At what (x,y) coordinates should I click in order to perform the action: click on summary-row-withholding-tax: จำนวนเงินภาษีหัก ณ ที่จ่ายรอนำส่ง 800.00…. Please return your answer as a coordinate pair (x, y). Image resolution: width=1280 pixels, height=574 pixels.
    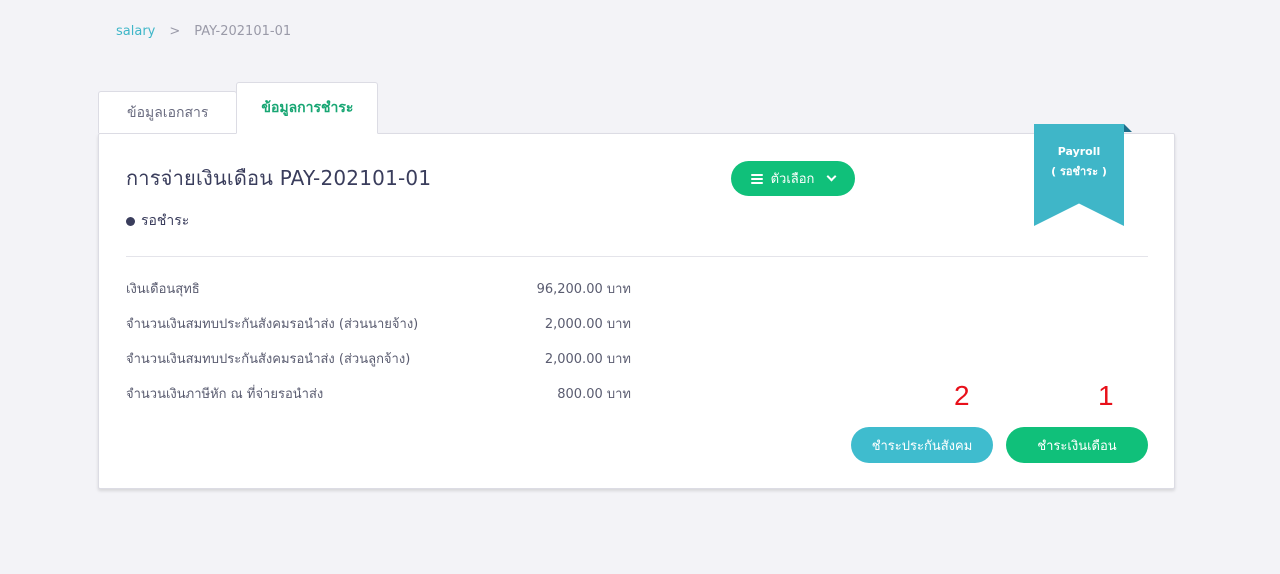
    Looking at the image, I should click on (378, 393).